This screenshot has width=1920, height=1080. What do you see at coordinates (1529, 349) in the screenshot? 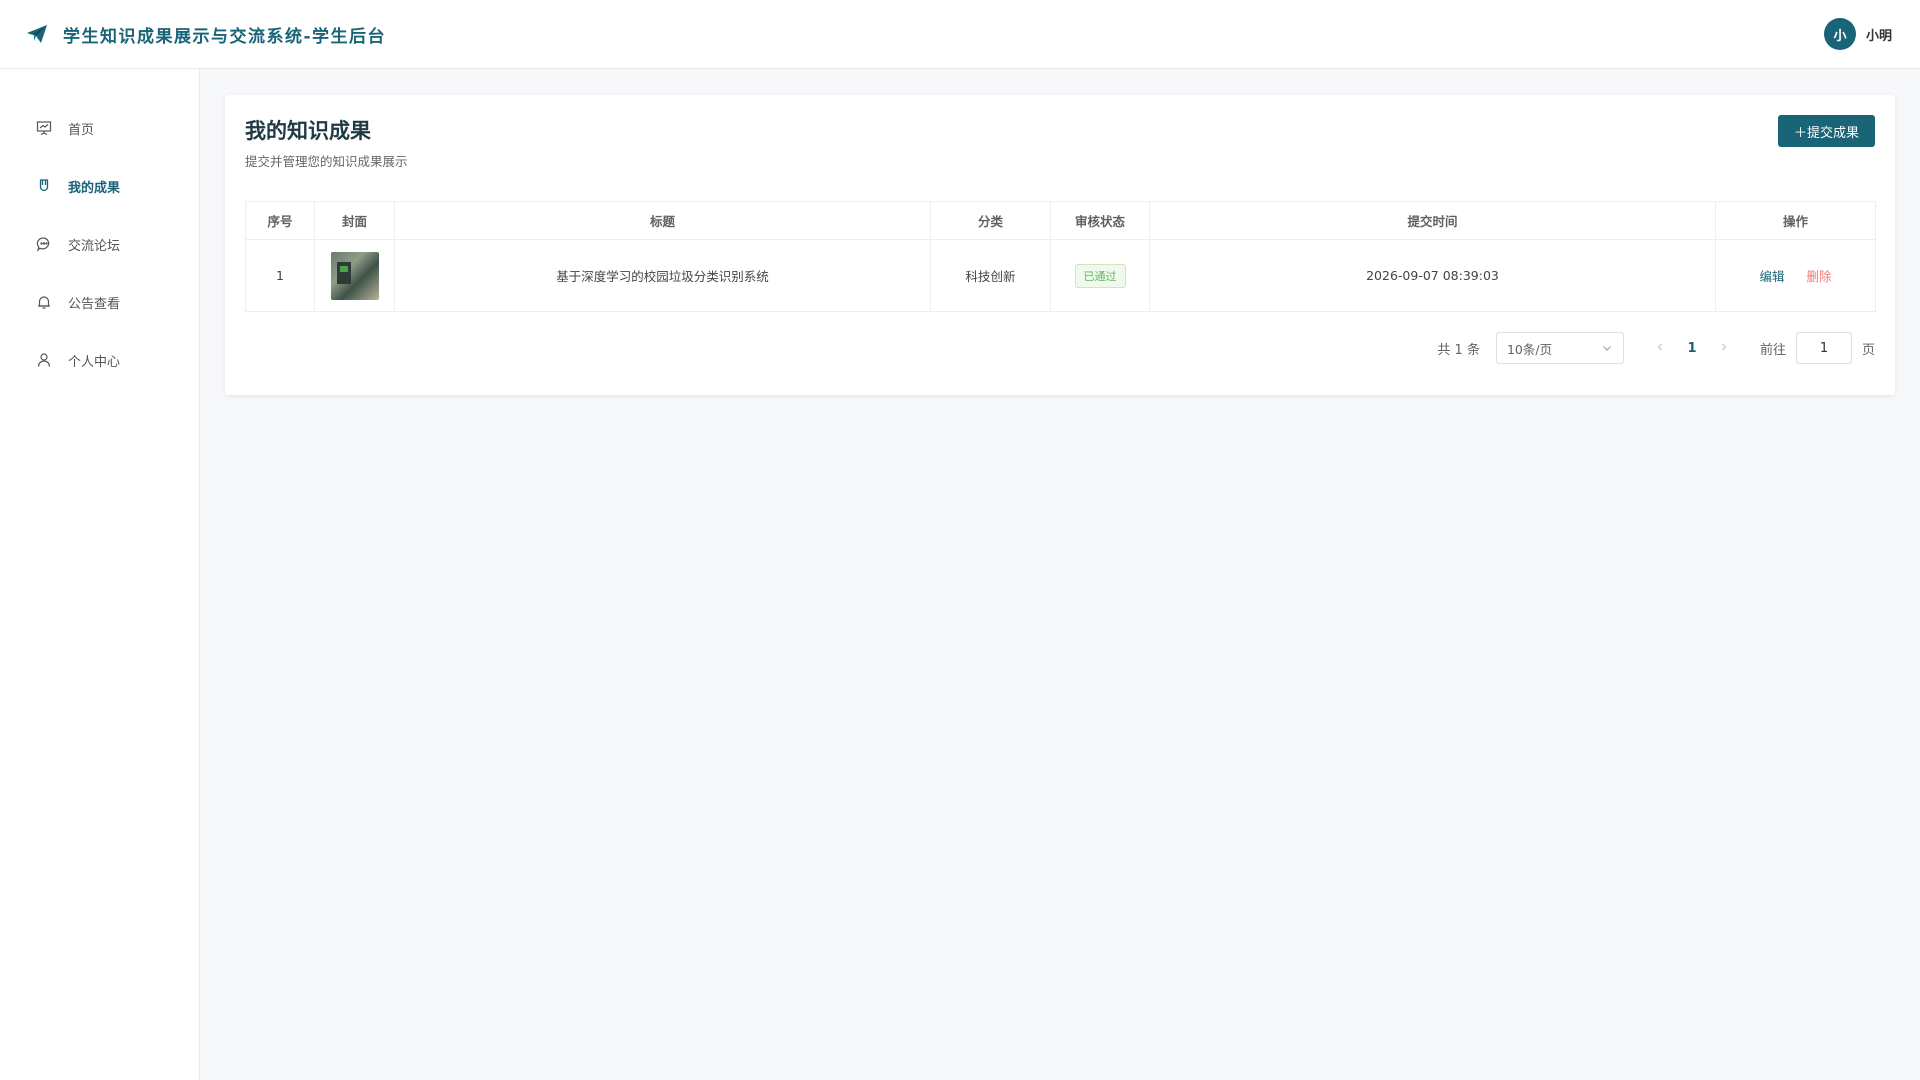
I see `page-size-value: 10条/页` at bounding box center [1529, 349].